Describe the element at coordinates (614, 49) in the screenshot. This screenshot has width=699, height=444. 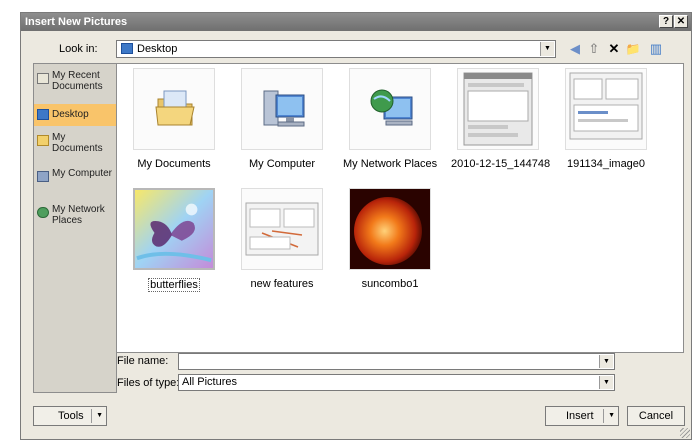
I see `delete-icon: ✕` at that location.